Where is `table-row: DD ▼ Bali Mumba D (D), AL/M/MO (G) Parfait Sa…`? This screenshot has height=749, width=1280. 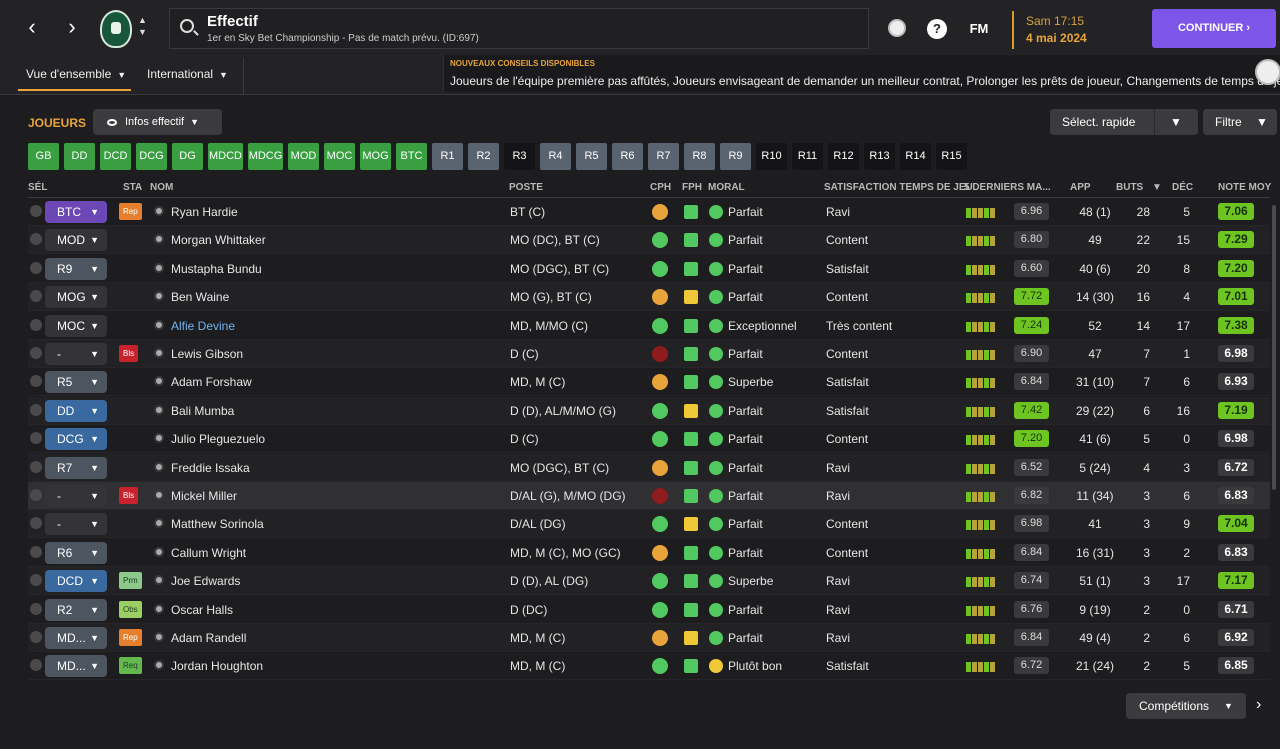
table-row: DD ▼ Bali Mumba D (D), AL/M/MO (G) Parfait Sa… is located at coordinates (649, 410).